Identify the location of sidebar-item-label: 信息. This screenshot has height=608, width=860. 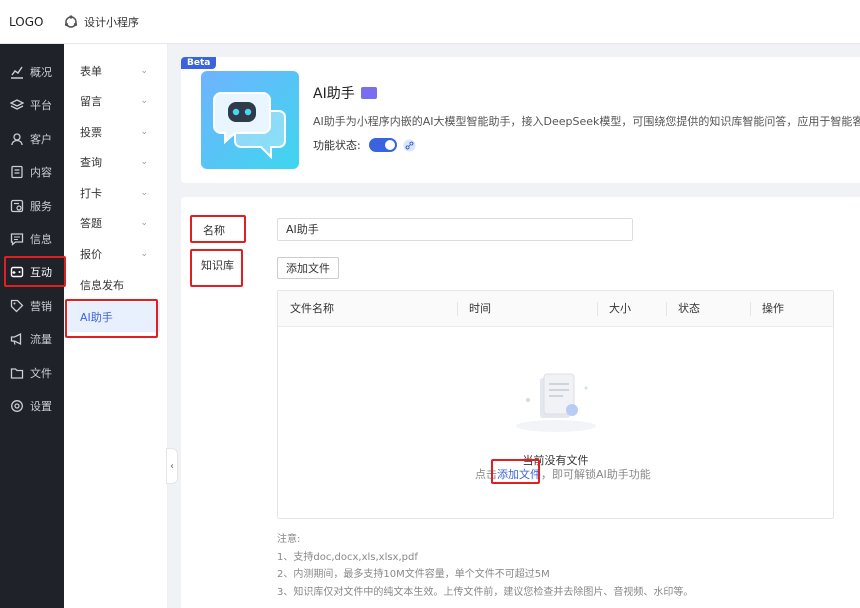
(41, 239).